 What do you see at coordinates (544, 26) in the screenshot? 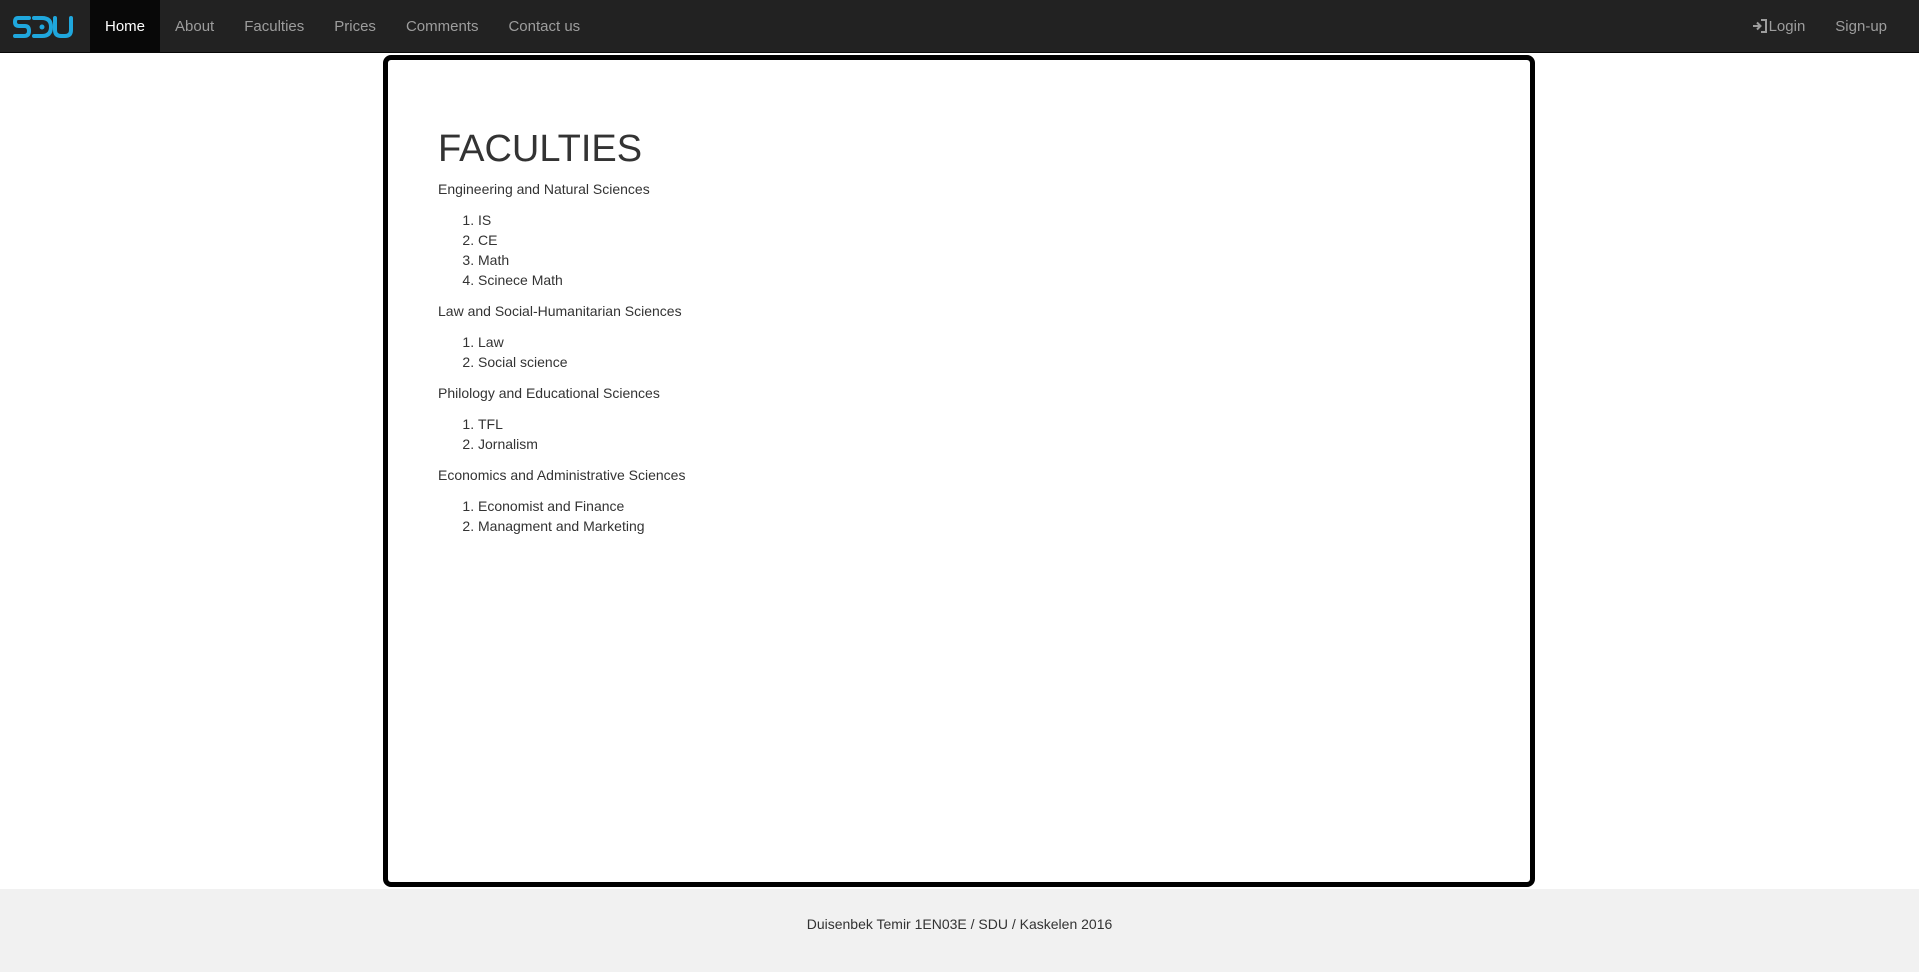
I see `nav-contact-us: Contact us` at bounding box center [544, 26].